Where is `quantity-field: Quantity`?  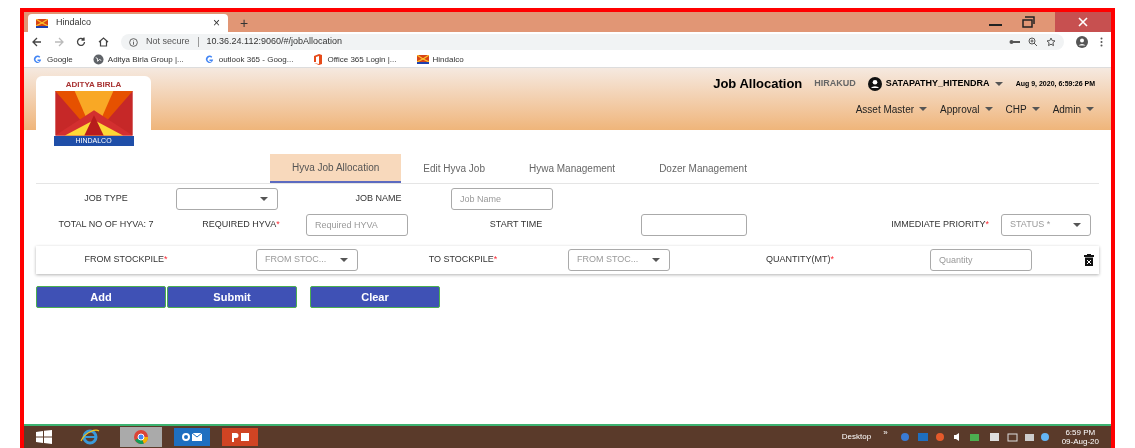 quantity-field: Quantity is located at coordinates (981, 260).